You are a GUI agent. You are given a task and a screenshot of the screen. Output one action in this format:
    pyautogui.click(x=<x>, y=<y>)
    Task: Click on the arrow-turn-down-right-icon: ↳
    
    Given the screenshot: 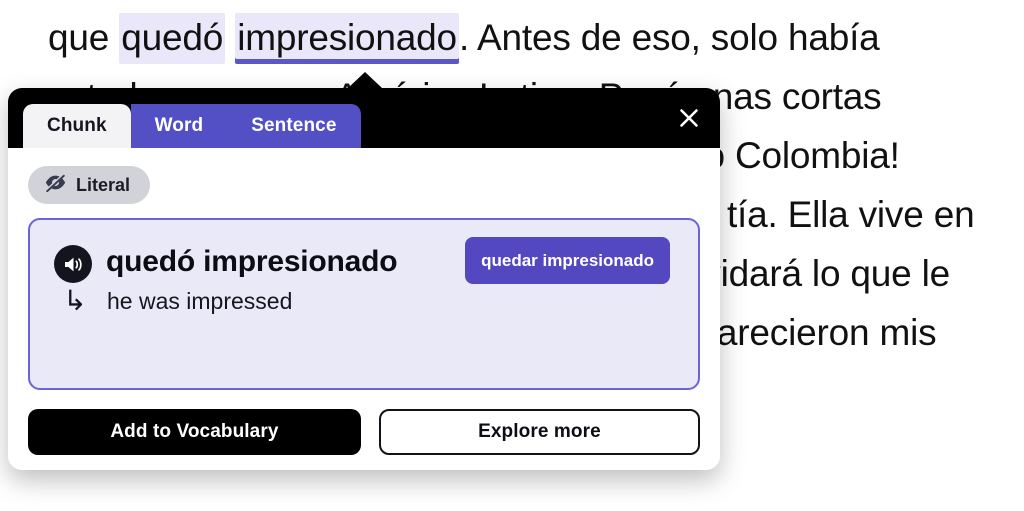 What is the action you would take?
    pyautogui.click(x=75, y=300)
    